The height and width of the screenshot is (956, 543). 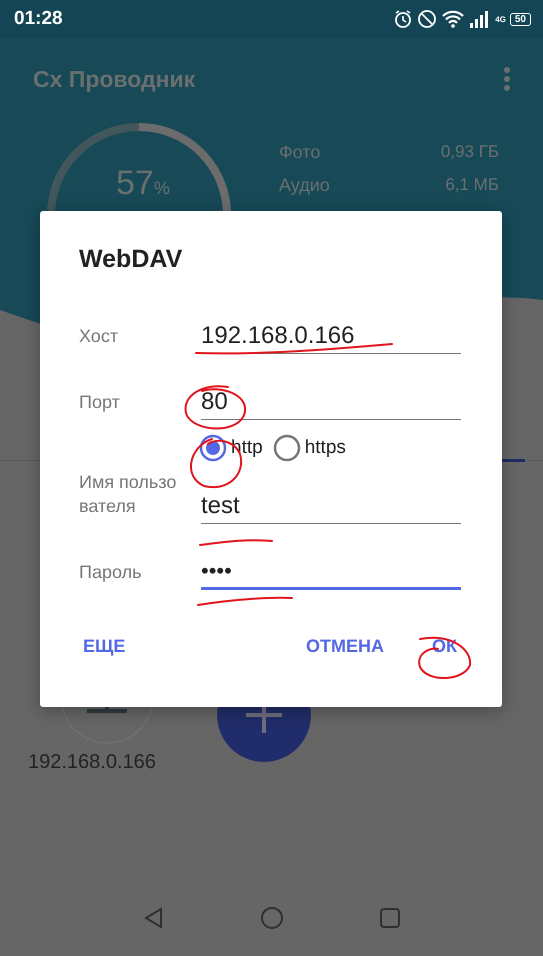 I want to click on storage-label: Фото, so click(x=299, y=152).